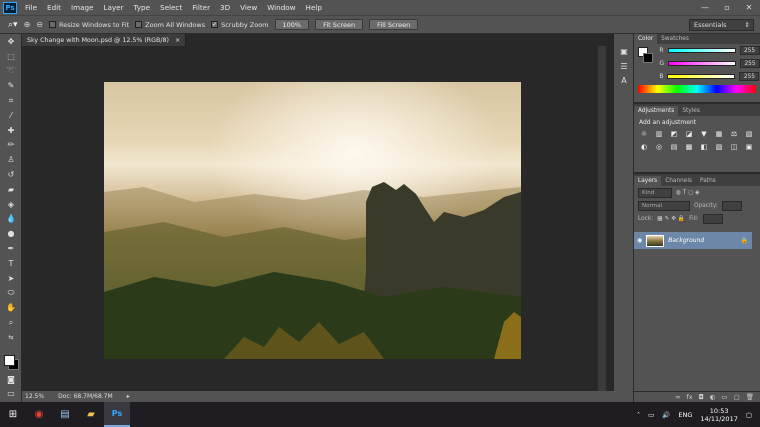 This screenshot has width=760, height=427. What do you see at coordinates (749, 415) in the screenshot?
I see `notifications-icon: ▢` at bounding box center [749, 415].